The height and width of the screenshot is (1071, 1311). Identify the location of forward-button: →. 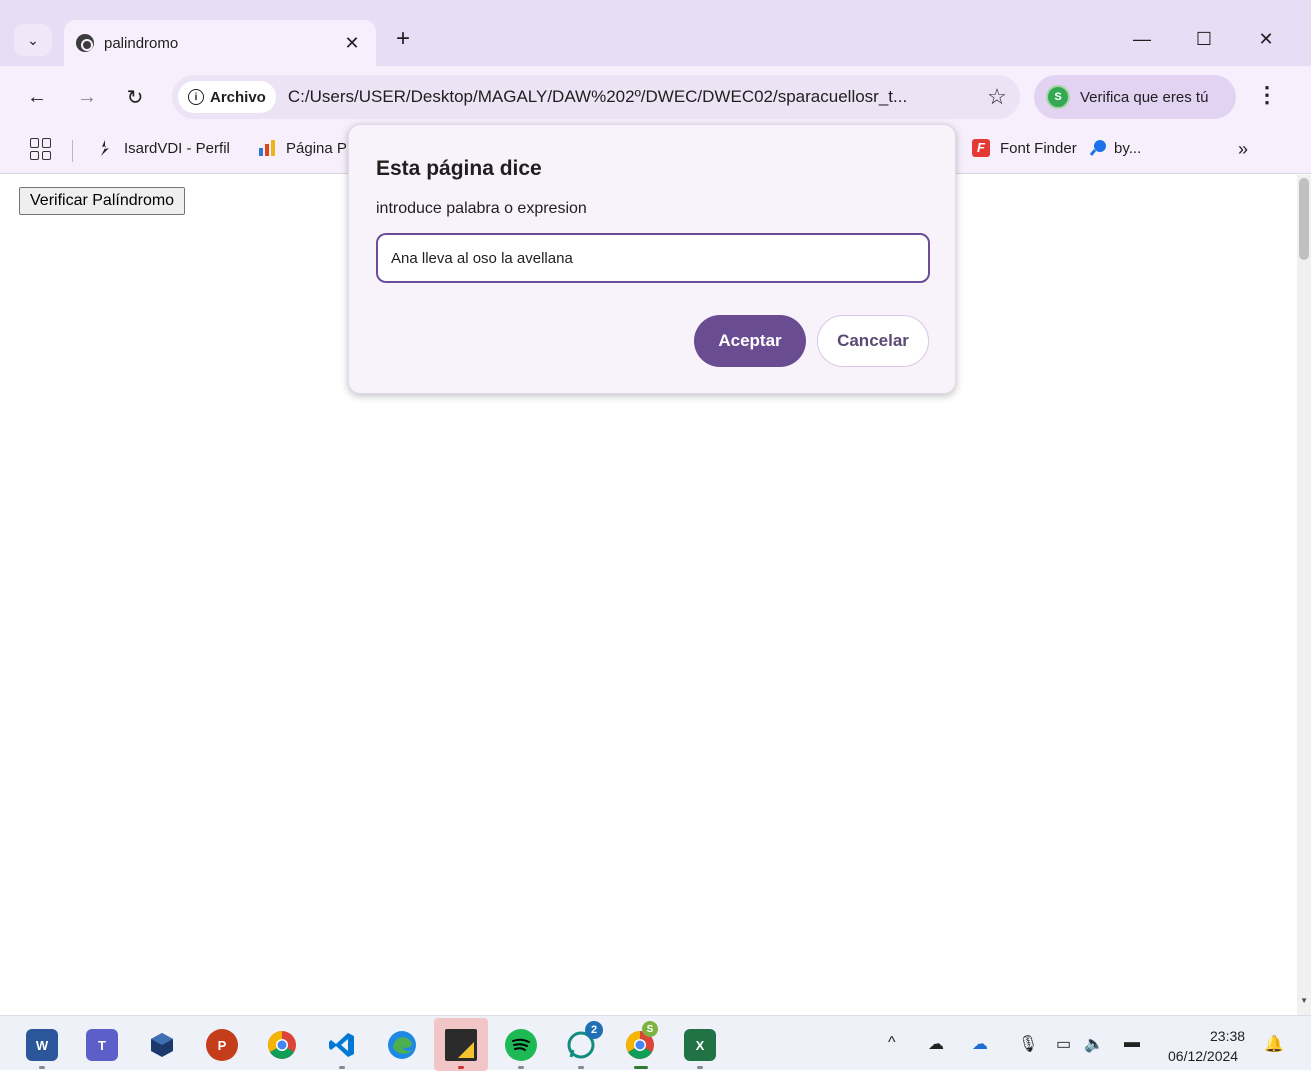
(87, 97).